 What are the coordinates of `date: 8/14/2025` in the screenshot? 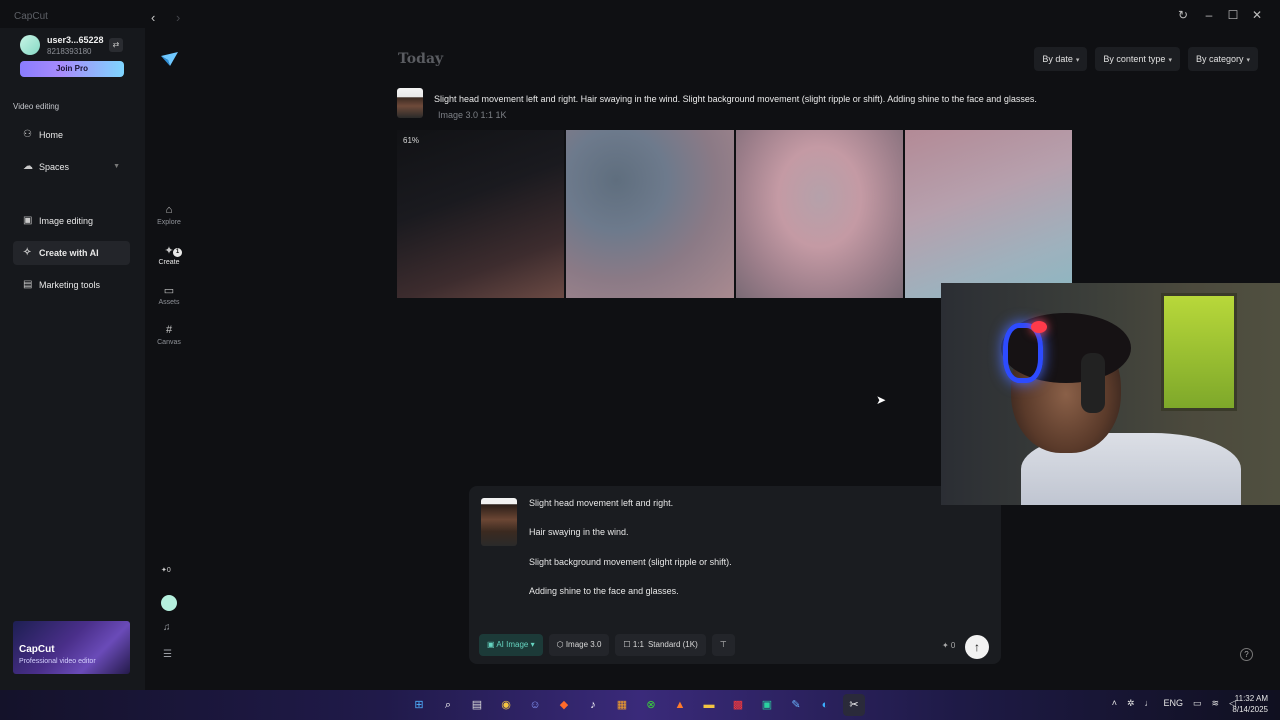 It's located at (1250, 709).